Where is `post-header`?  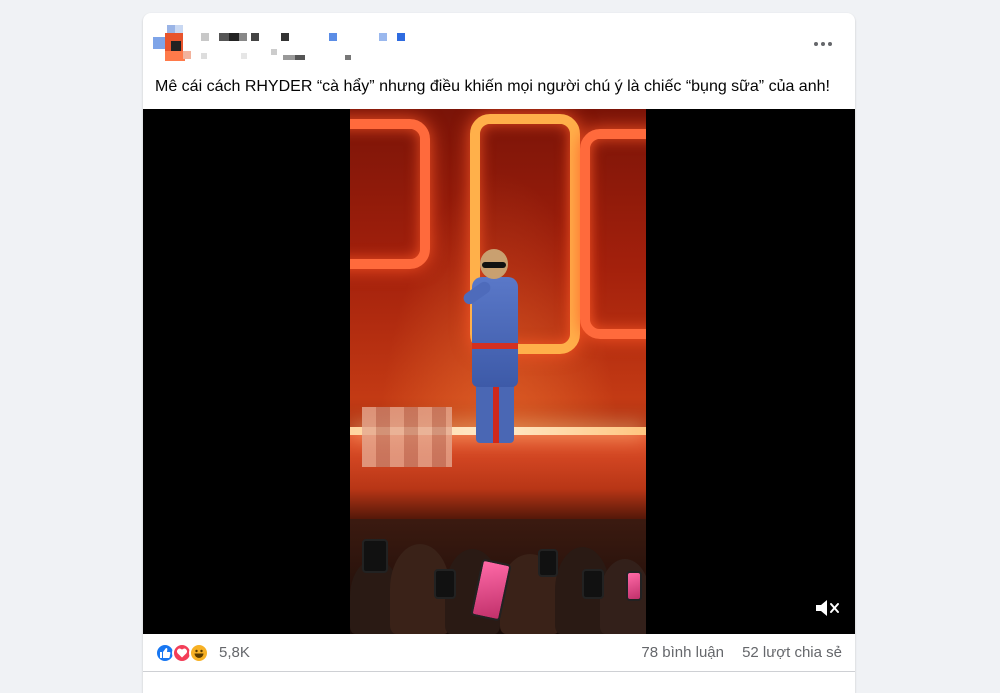 post-header is located at coordinates (499, 43).